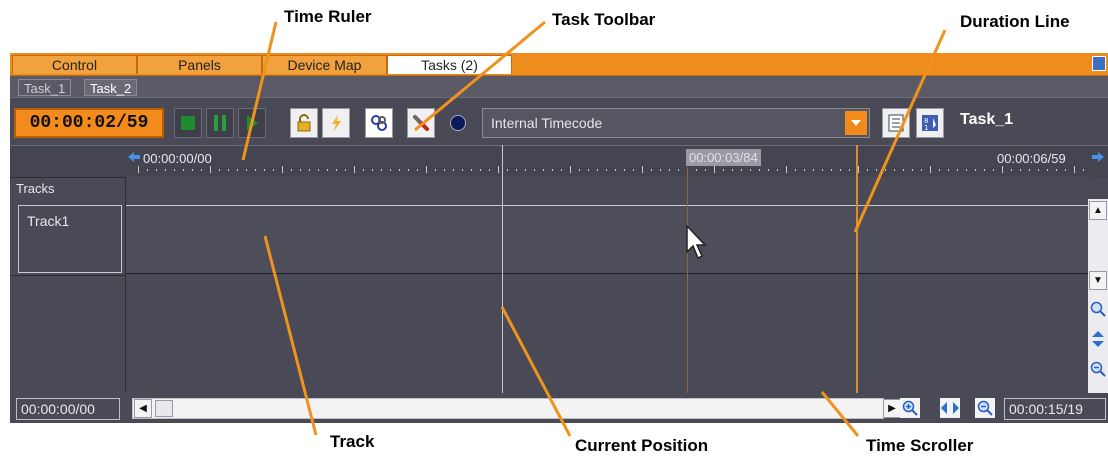 This screenshot has height=457, width=1108. I want to click on duration-line-leader, so click(900, 131).